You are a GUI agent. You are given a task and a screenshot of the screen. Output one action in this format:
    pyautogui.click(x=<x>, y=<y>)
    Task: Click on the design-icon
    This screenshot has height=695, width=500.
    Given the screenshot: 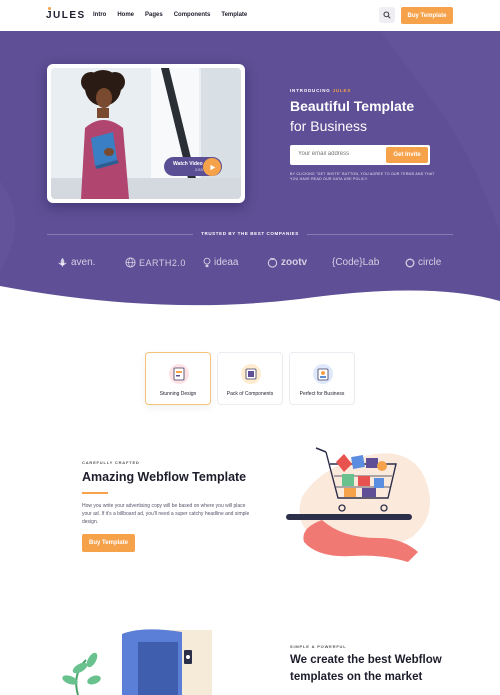 What is the action you would take?
    pyautogui.click(x=179, y=374)
    